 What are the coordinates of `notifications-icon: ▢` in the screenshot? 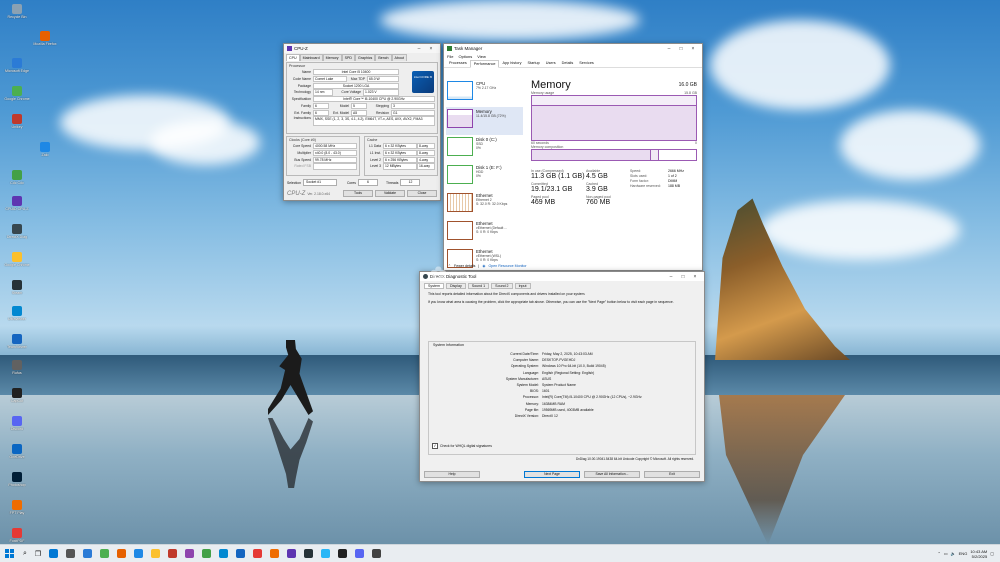 It's located at (992, 553).